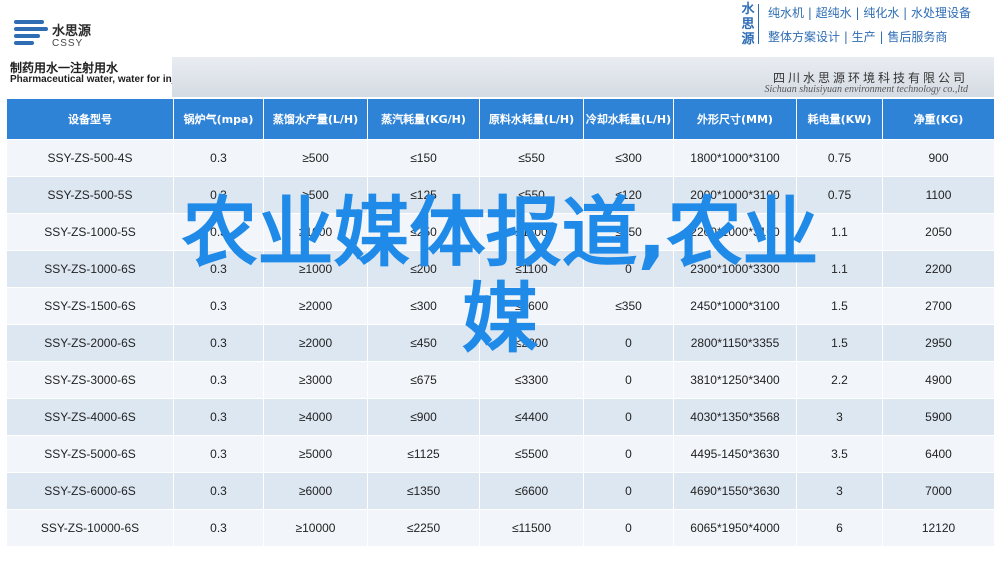 Image resolution: width=1000 pixels, height=581 pixels. What do you see at coordinates (938, 417) in the screenshot?
I see `table-cell: 5900` at bounding box center [938, 417].